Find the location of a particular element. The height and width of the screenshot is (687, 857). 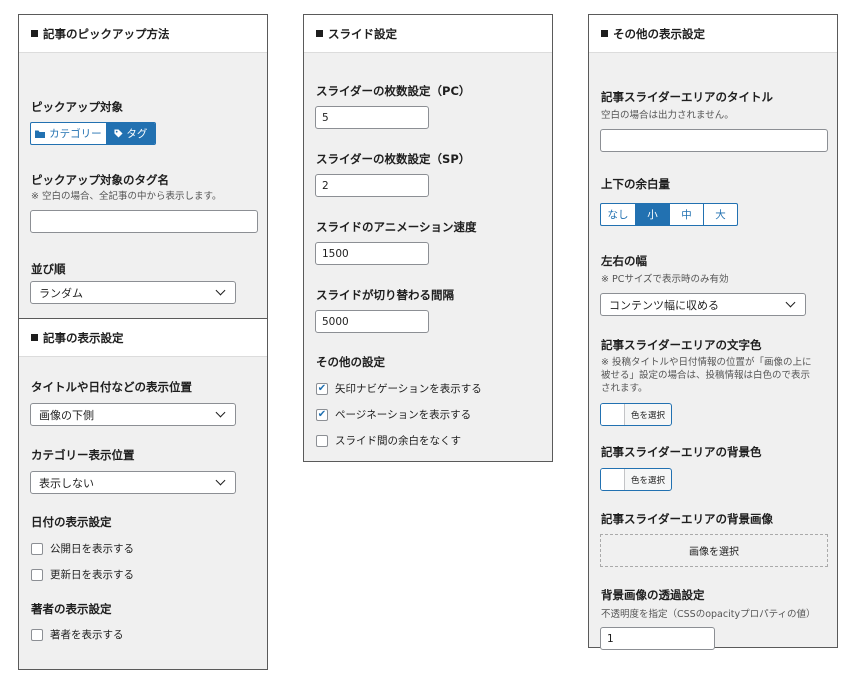

date-label: 日付の表示設定 is located at coordinates (71, 522).